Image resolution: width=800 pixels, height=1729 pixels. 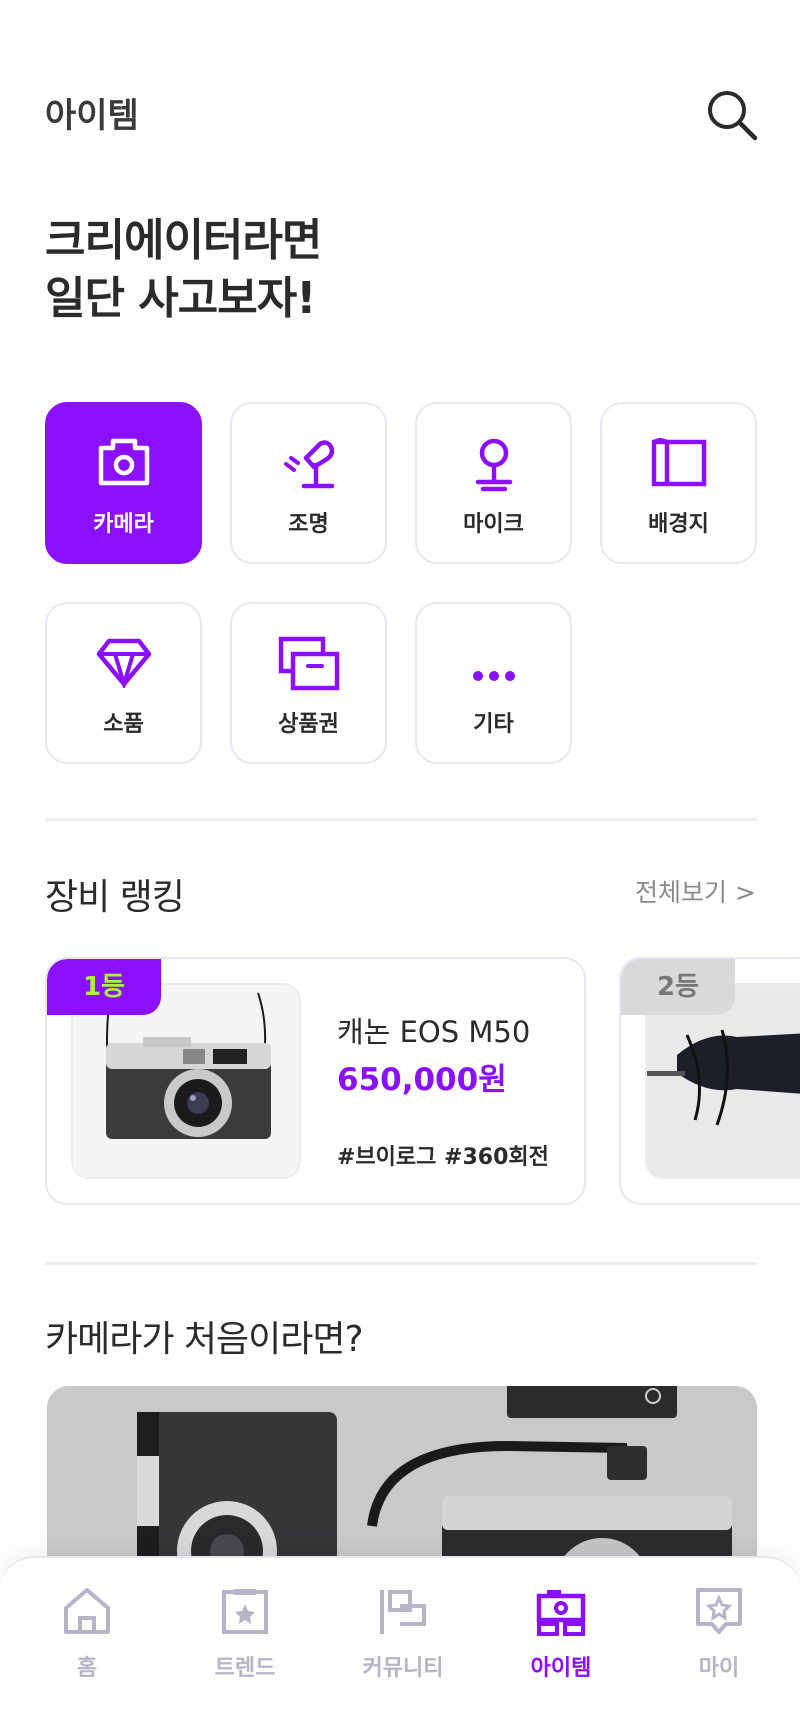 What do you see at coordinates (434, 1032) in the screenshot?
I see `product-name: 캐논 EOS M50` at bounding box center [434, 1032].